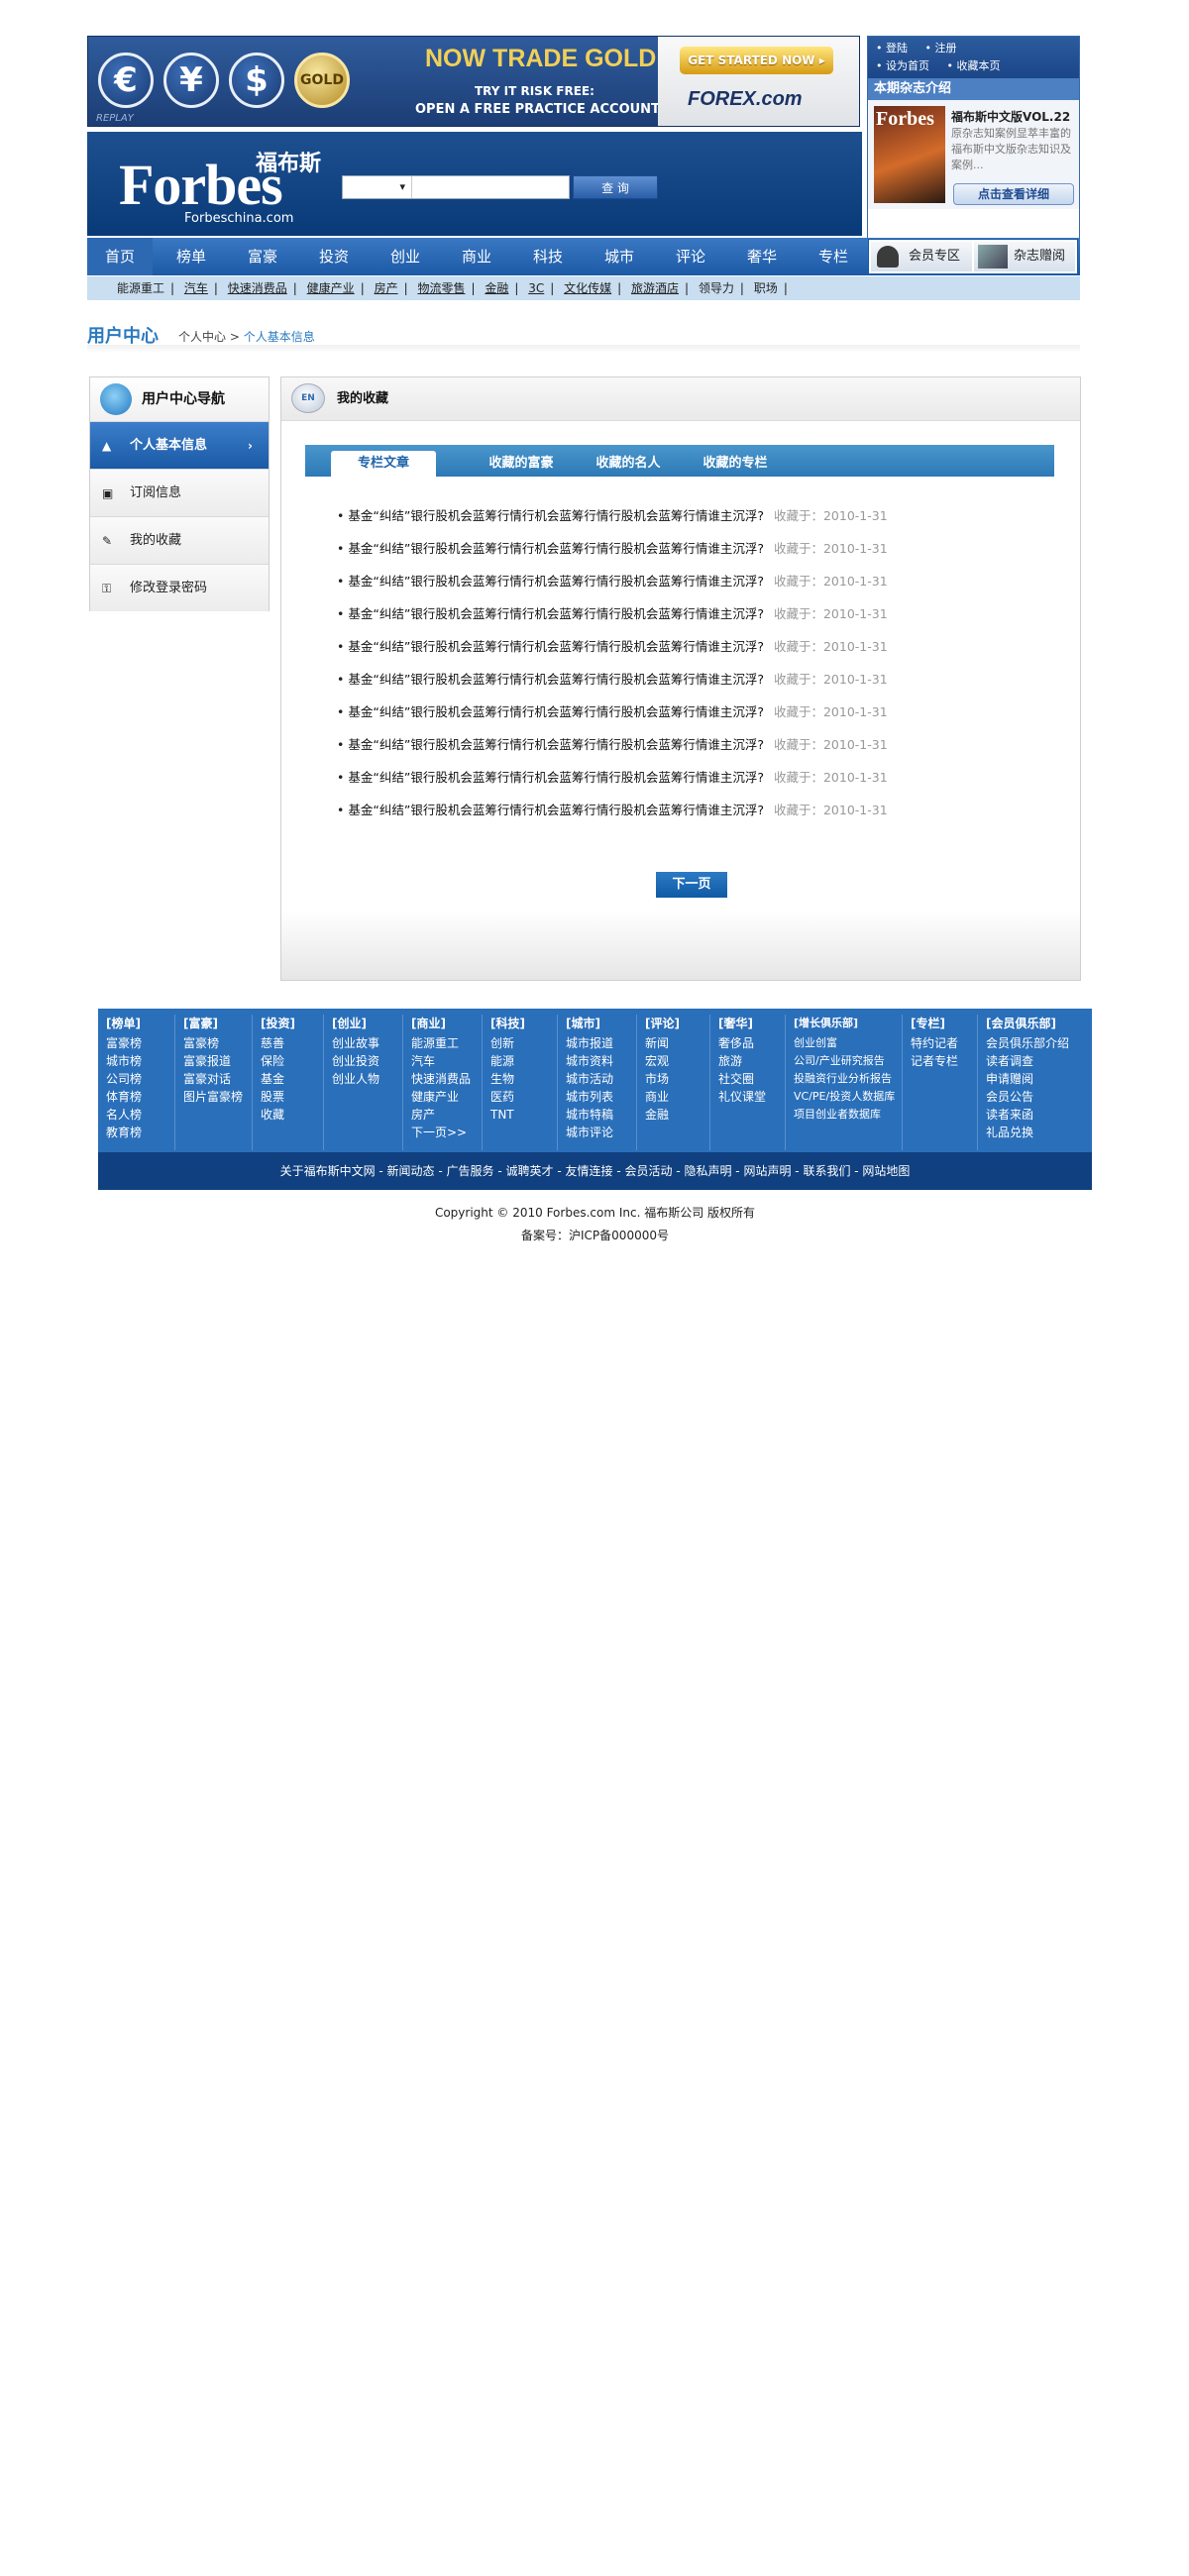 Image resolution: width=1189 pixels, height=2576 pixels. I want to click on footer-link: 快速消费品, so click(446, 1079).